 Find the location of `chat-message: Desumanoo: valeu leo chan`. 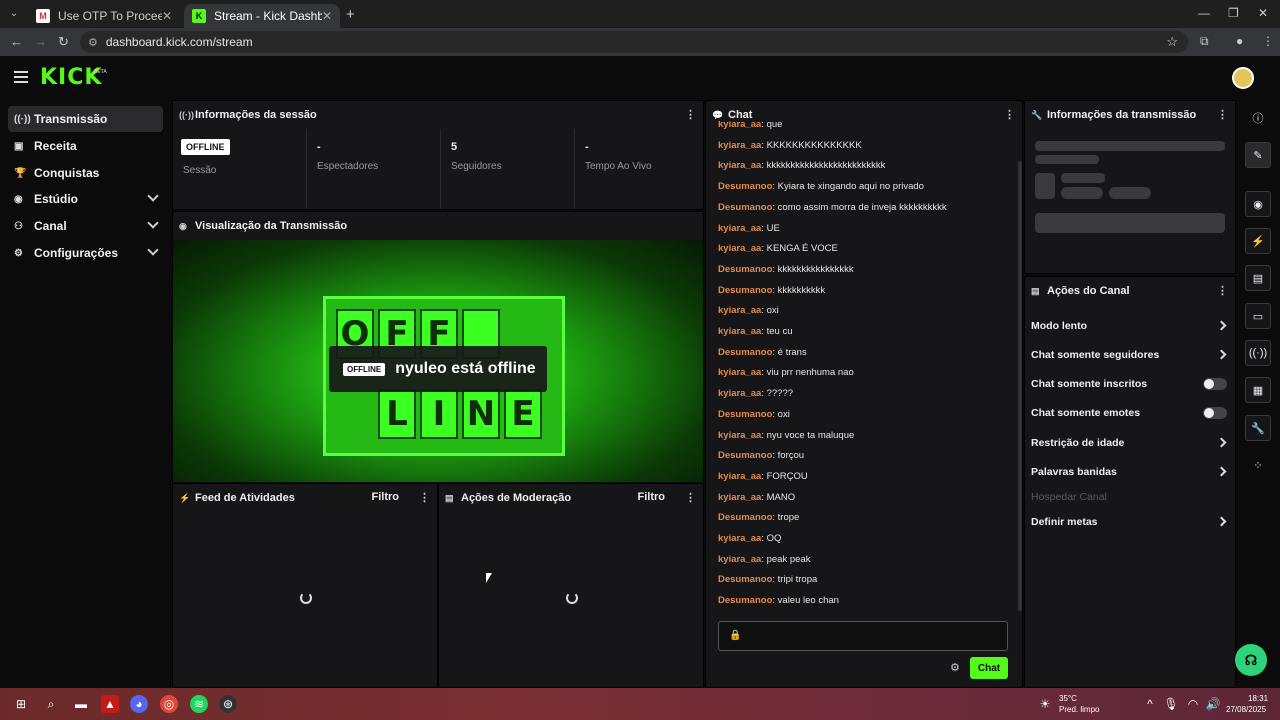

chat-message: Desumanoo: valeu leo chan is located at coordinates (778, 600).